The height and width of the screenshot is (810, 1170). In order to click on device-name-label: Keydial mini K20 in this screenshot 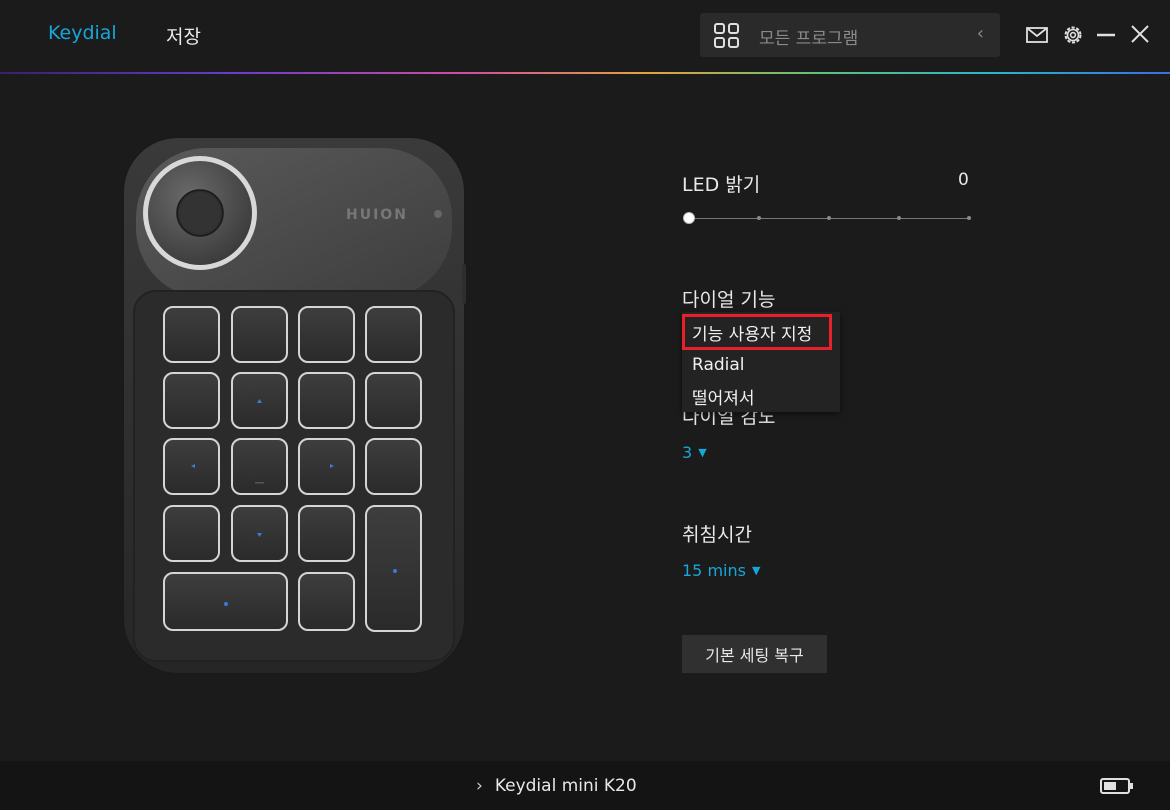, I will do `click(565, 786)`.